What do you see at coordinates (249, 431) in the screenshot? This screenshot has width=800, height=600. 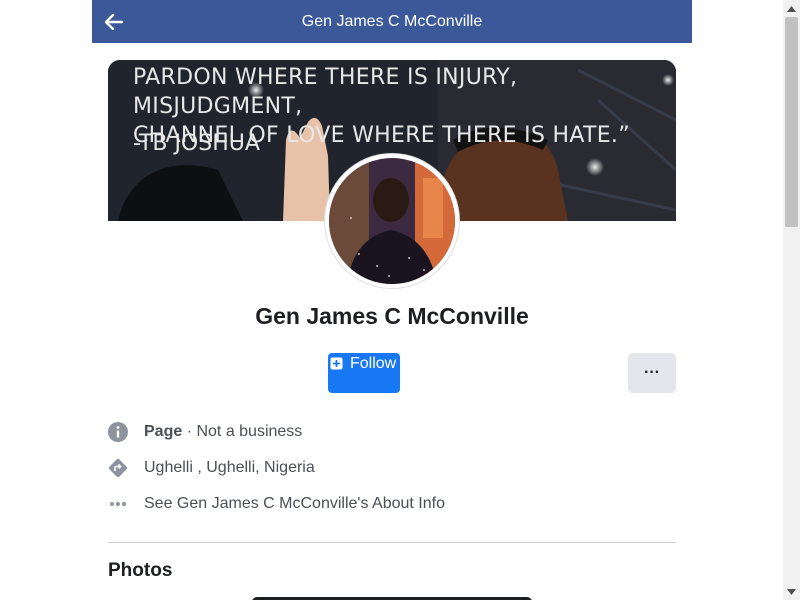 I see `page-type: Not a business` at bounding box center [249, 431].